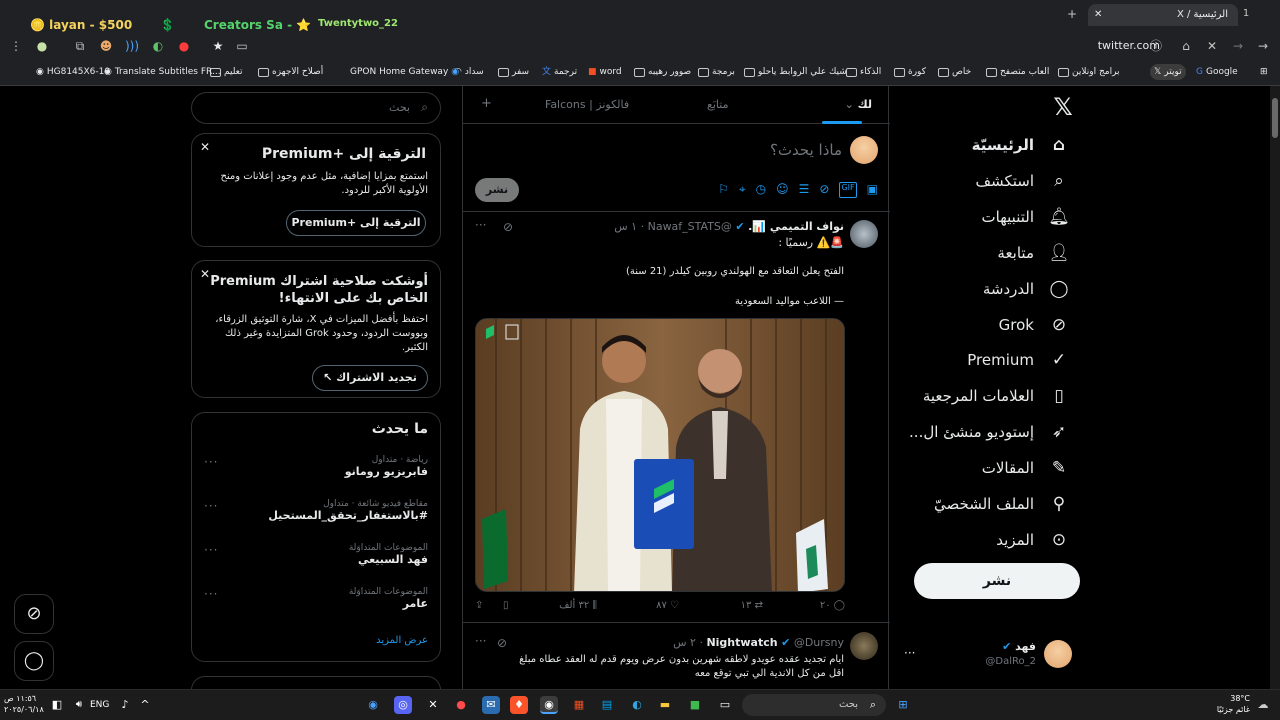 This screenshot has height=720, width=1280. What do you see at coordinates (403, 705) in the screenshot?
I see `discord-icon: ◎` at bounding box center [403, 705].